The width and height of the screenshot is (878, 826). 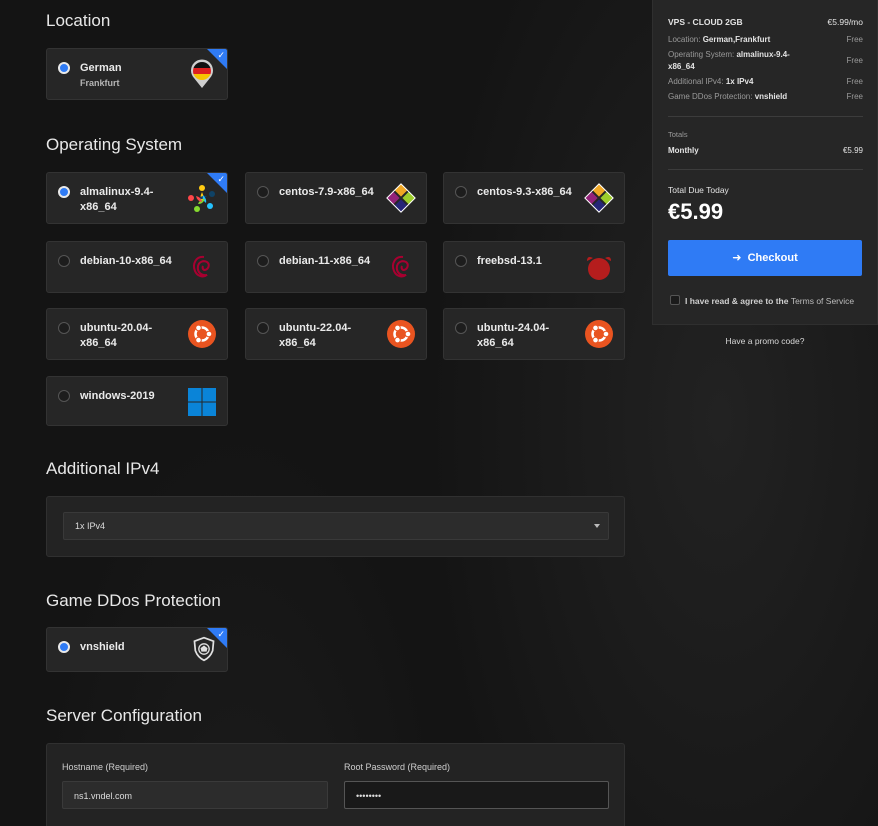 What do you see at coordinates (696, 81) in the screenshot?
I see `summary-line-key: Additional IPv4:` at bounding box center [696, 81].